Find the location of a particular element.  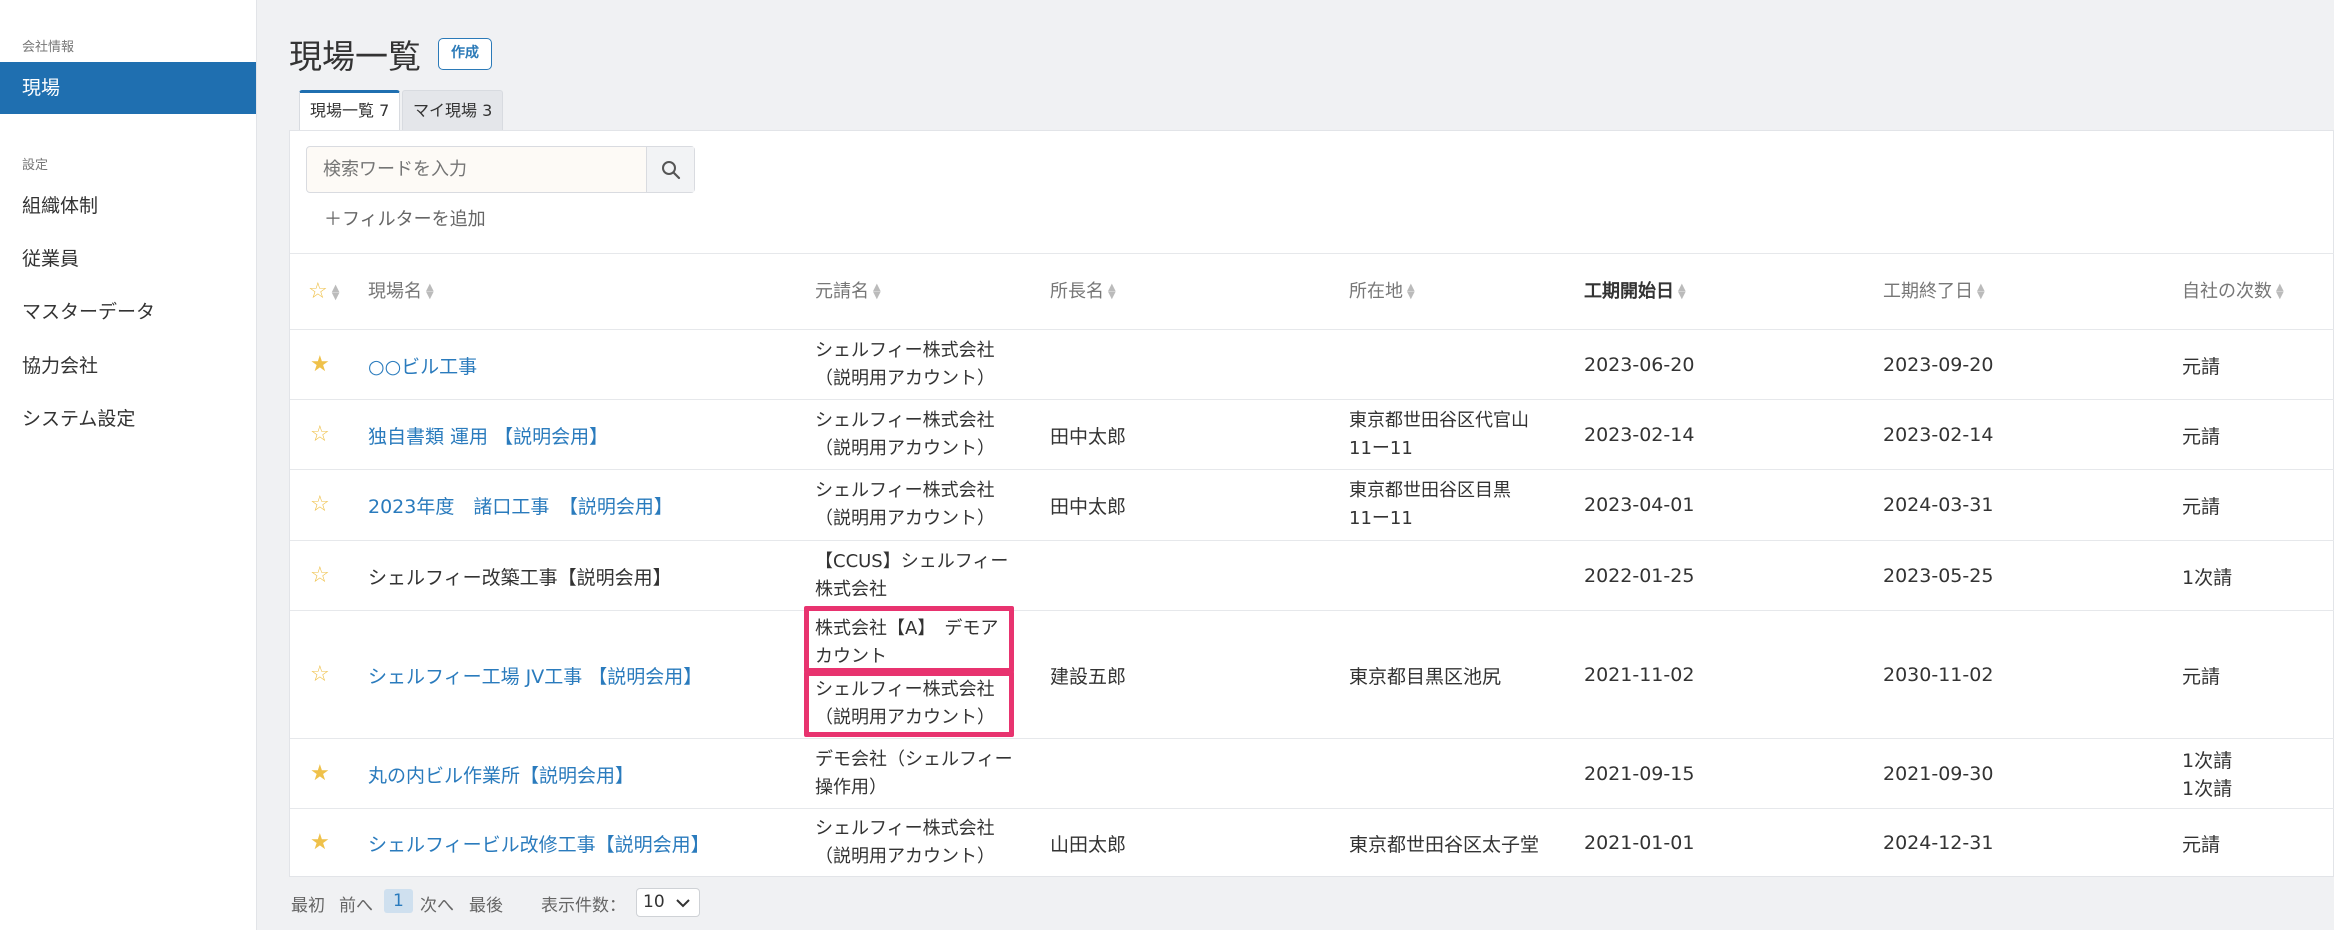

manager-name: 建設五郎 is located at coordinates (1088, 676).